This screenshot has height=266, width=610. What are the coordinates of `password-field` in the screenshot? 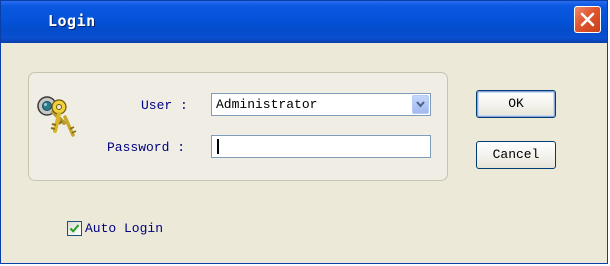 It's located at (321, 146).